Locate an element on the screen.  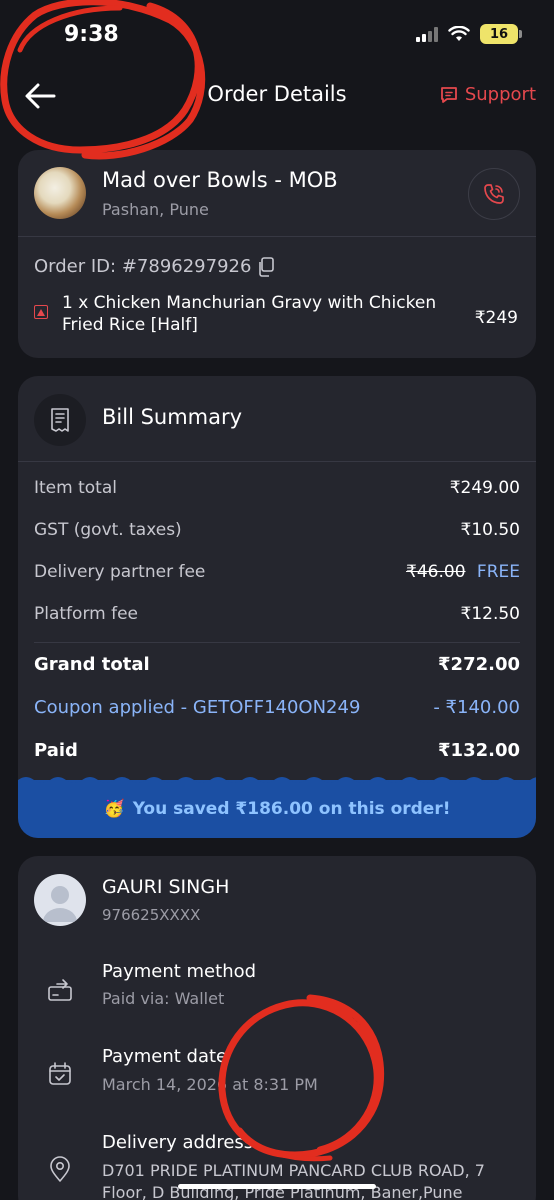
non-veg-icon is located at coordinates (41, 312).